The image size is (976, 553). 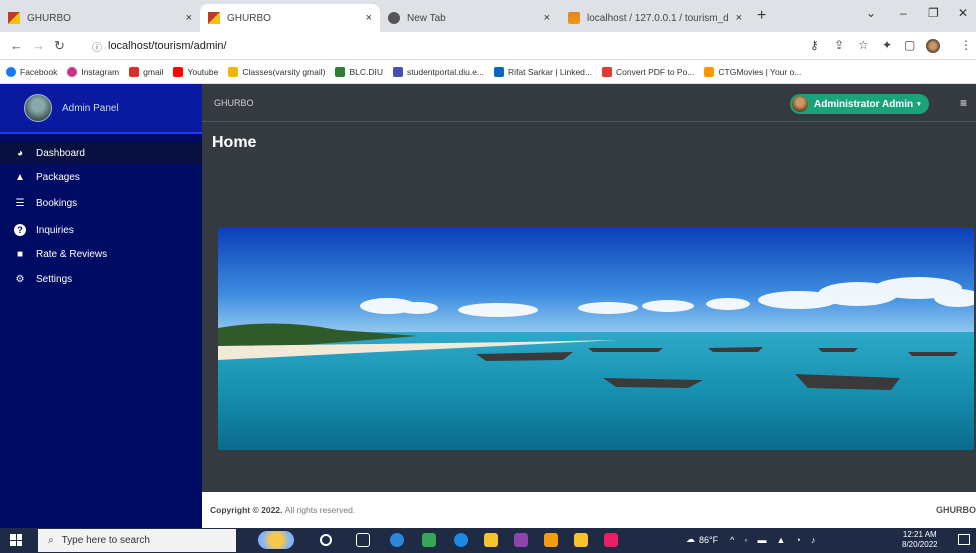 What do you see at coordinates (800, 104) in the screenshot?
I see `admin-avatar` at bounding box center [800, 104].